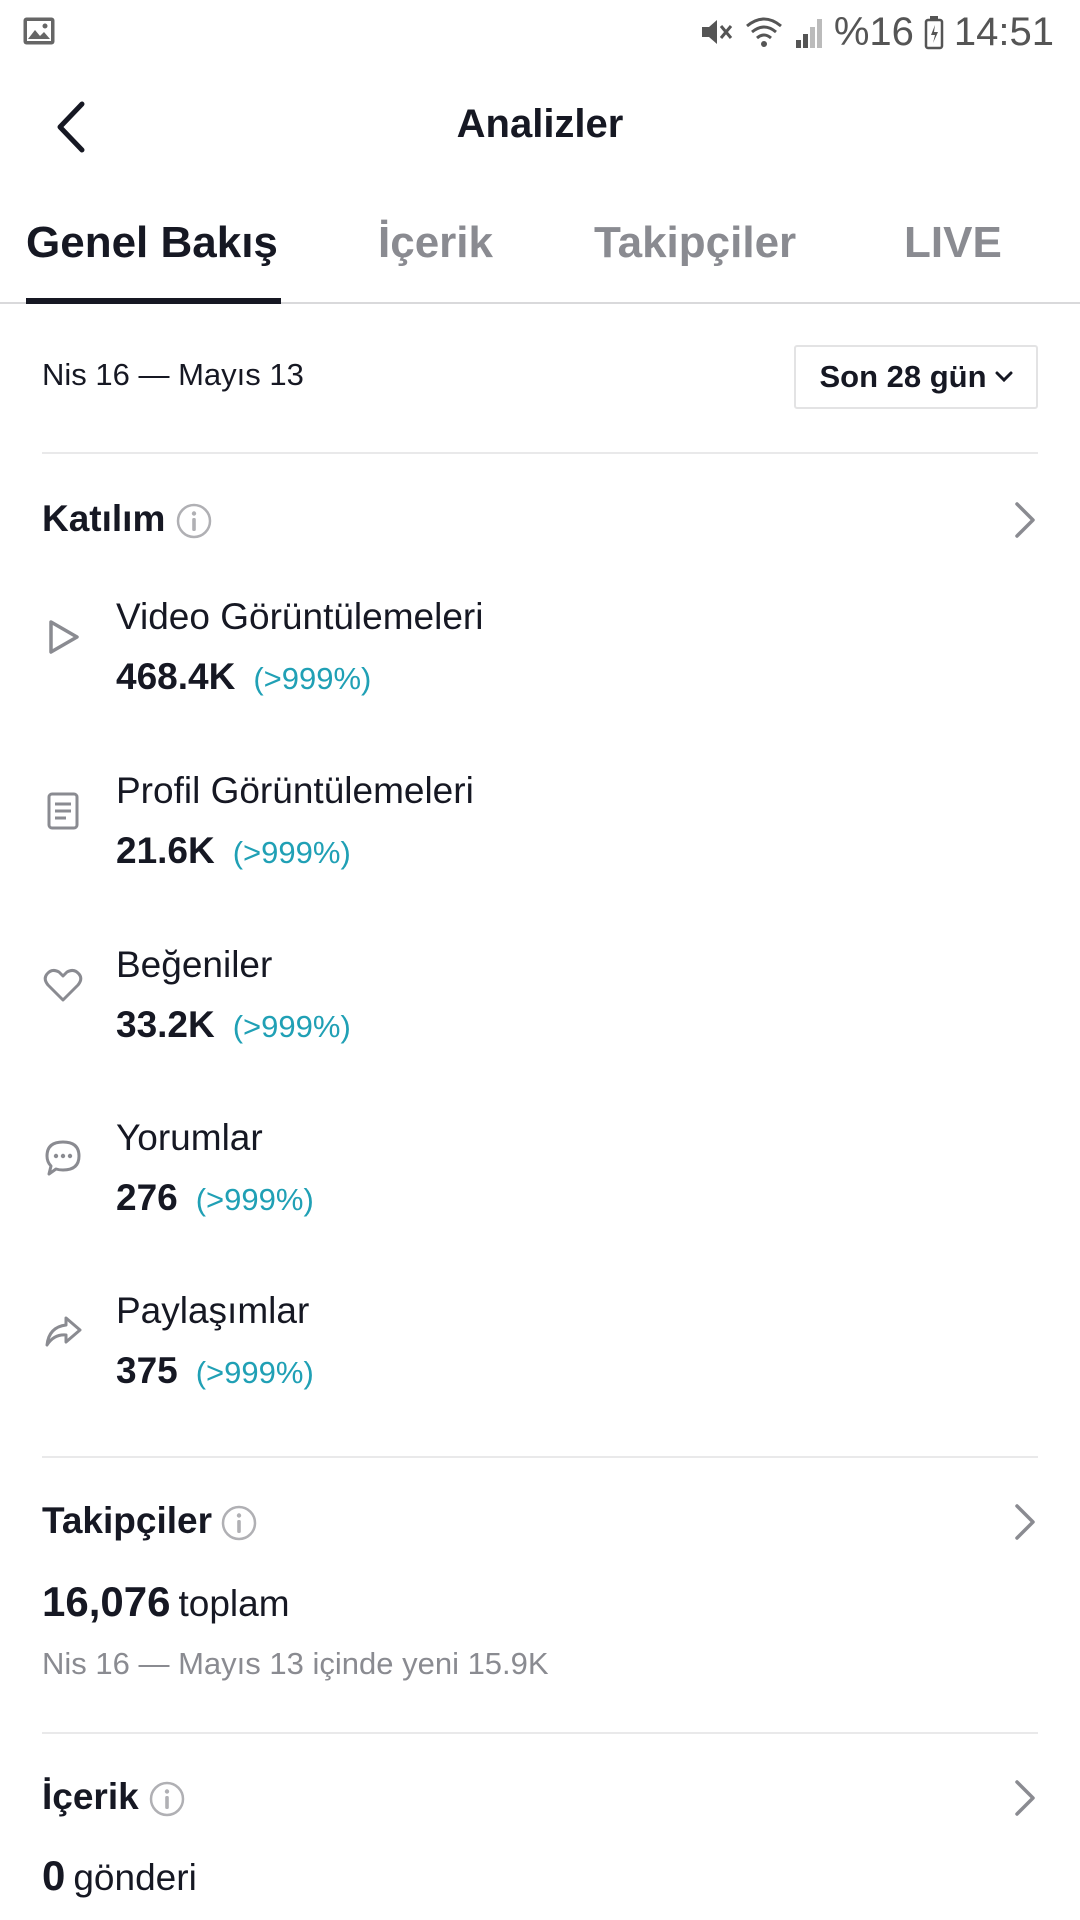 This screenshot has width=1080, height=1920. I want to click on followers-new-note: Nis 16 — Mayıs 13 içinde yeni 15.9K, so click(295, 1663).